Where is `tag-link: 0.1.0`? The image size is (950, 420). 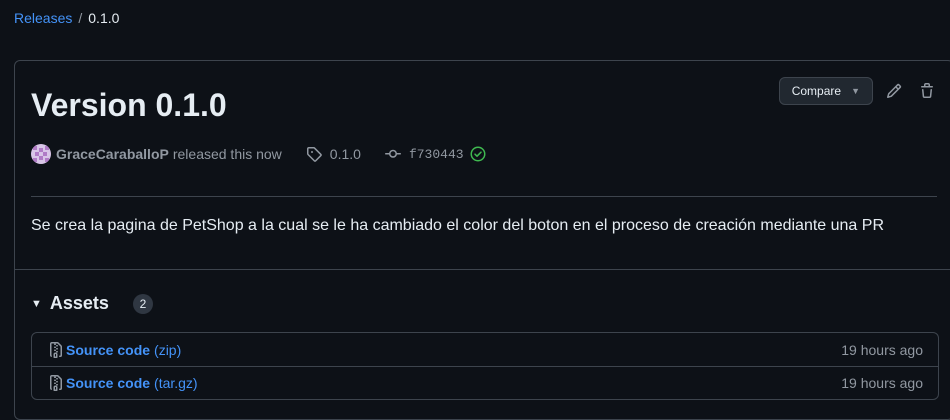
tag-link: 0.1.0 is located at coordinates (333, 154).